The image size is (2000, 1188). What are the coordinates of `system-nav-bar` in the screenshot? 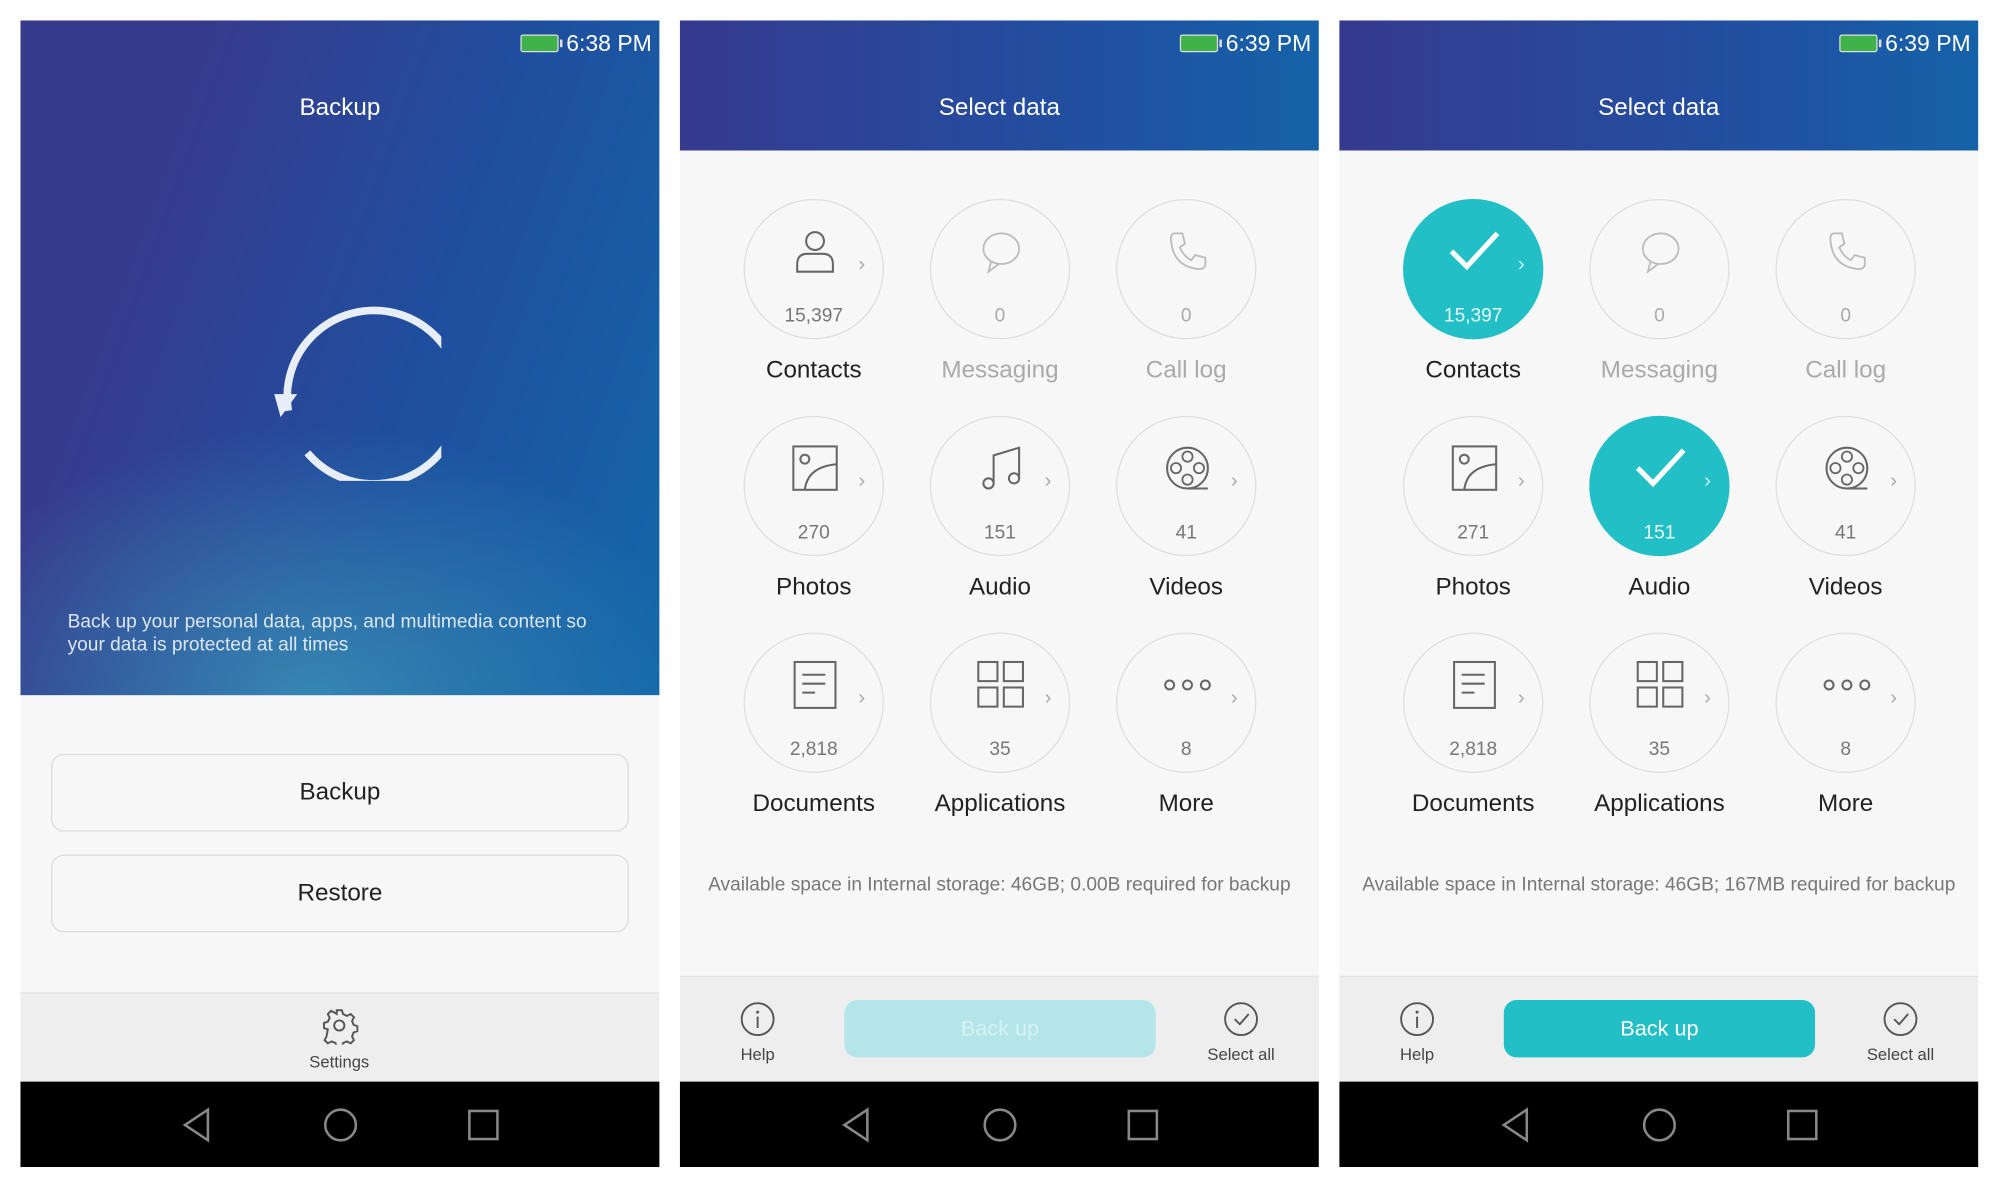 It's located at (999, 1124).